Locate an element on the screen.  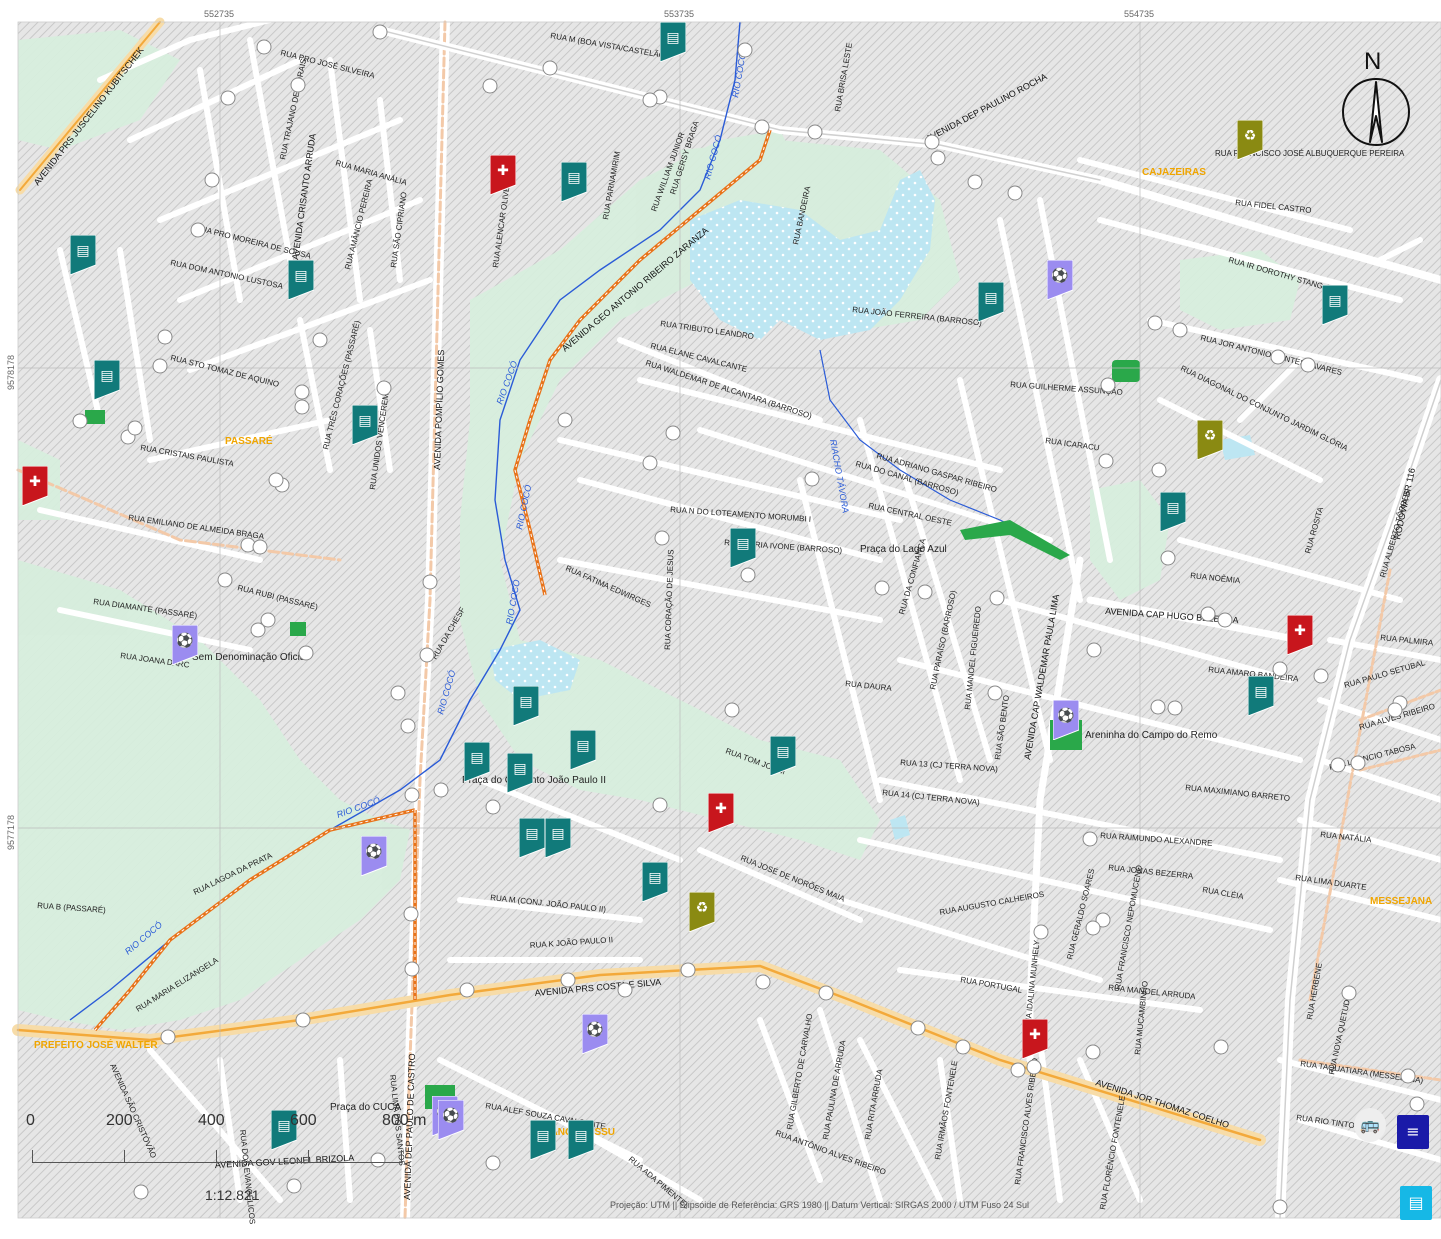
y-coord-1: 9578178 is located at coordinates (11, 372).